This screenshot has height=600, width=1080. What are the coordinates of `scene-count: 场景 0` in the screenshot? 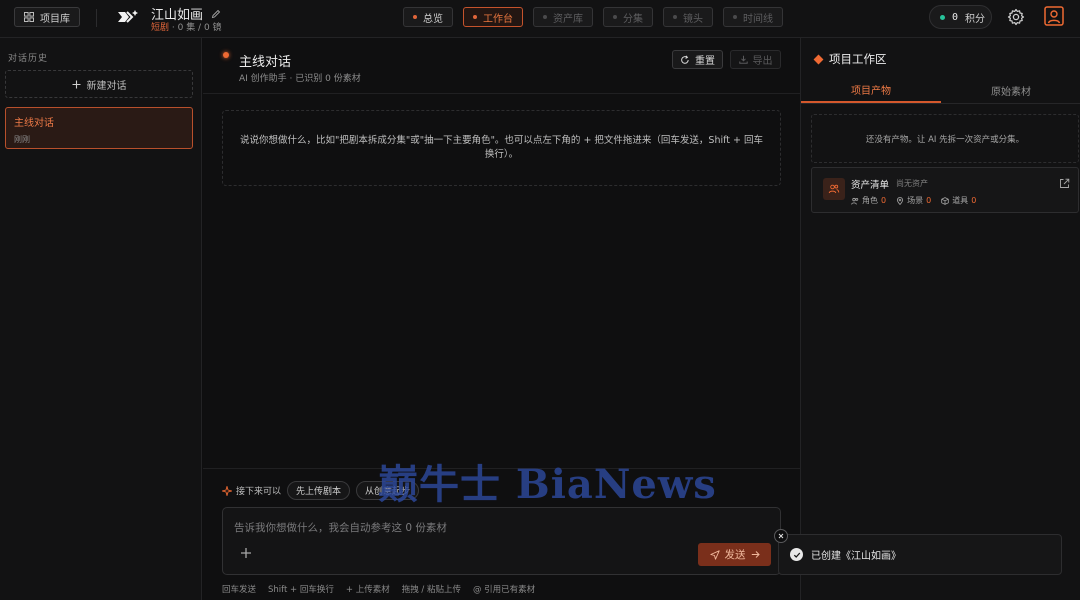 It's located at (913, 200).